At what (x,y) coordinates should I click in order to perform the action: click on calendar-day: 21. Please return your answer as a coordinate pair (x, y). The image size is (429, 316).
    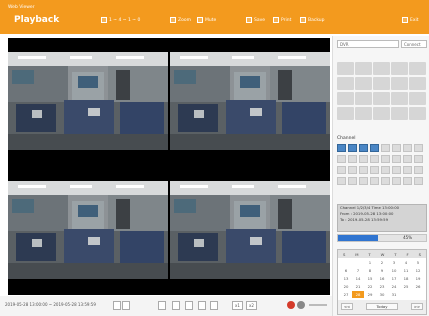
    Looking at the image, I should click on (358, 286).